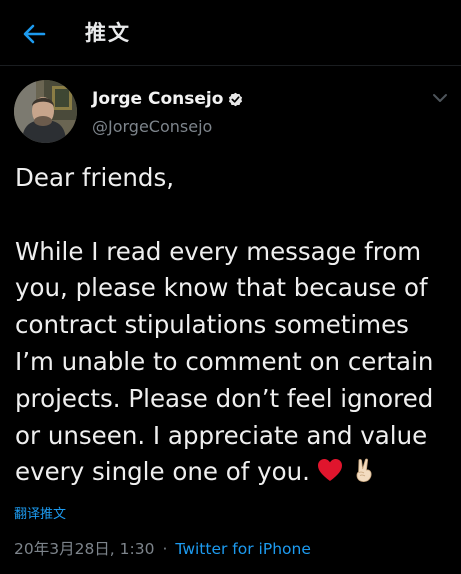  Describe the element at coordinates (440, 98) in the screenshot. I see `chevron-down-icon` at that location.